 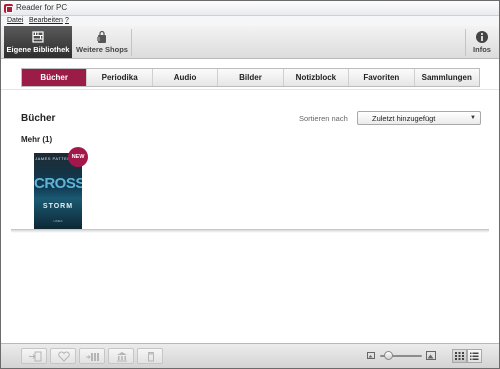 I want to click on tab-bilder: Bilder, so click(x=251, y=77).